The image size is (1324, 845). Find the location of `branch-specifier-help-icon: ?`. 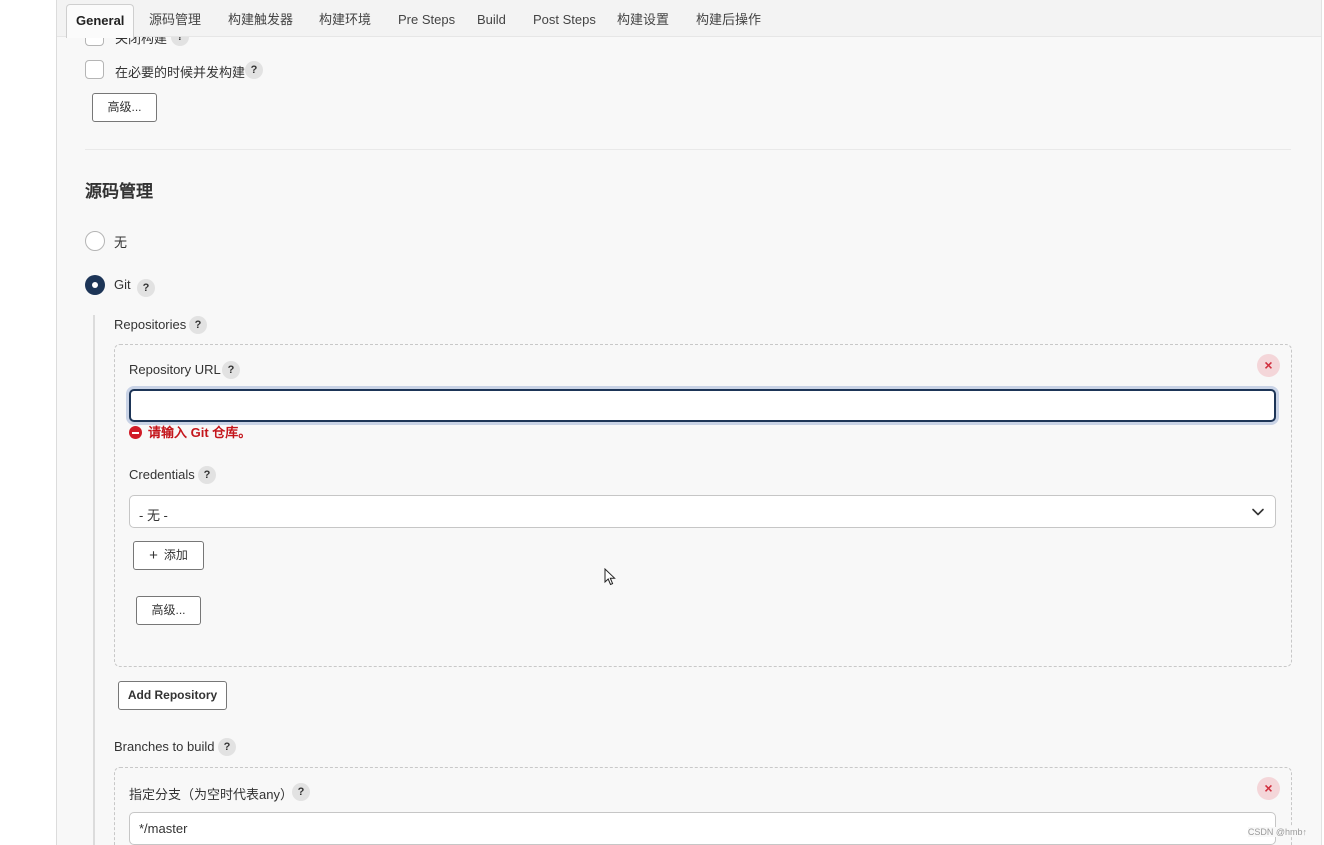

branch-specifier-help-icon: ? is located at coordinates (301, 792).